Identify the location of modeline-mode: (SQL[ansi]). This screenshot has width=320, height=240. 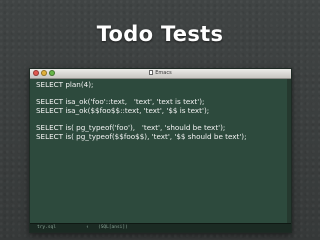
(113, 227).